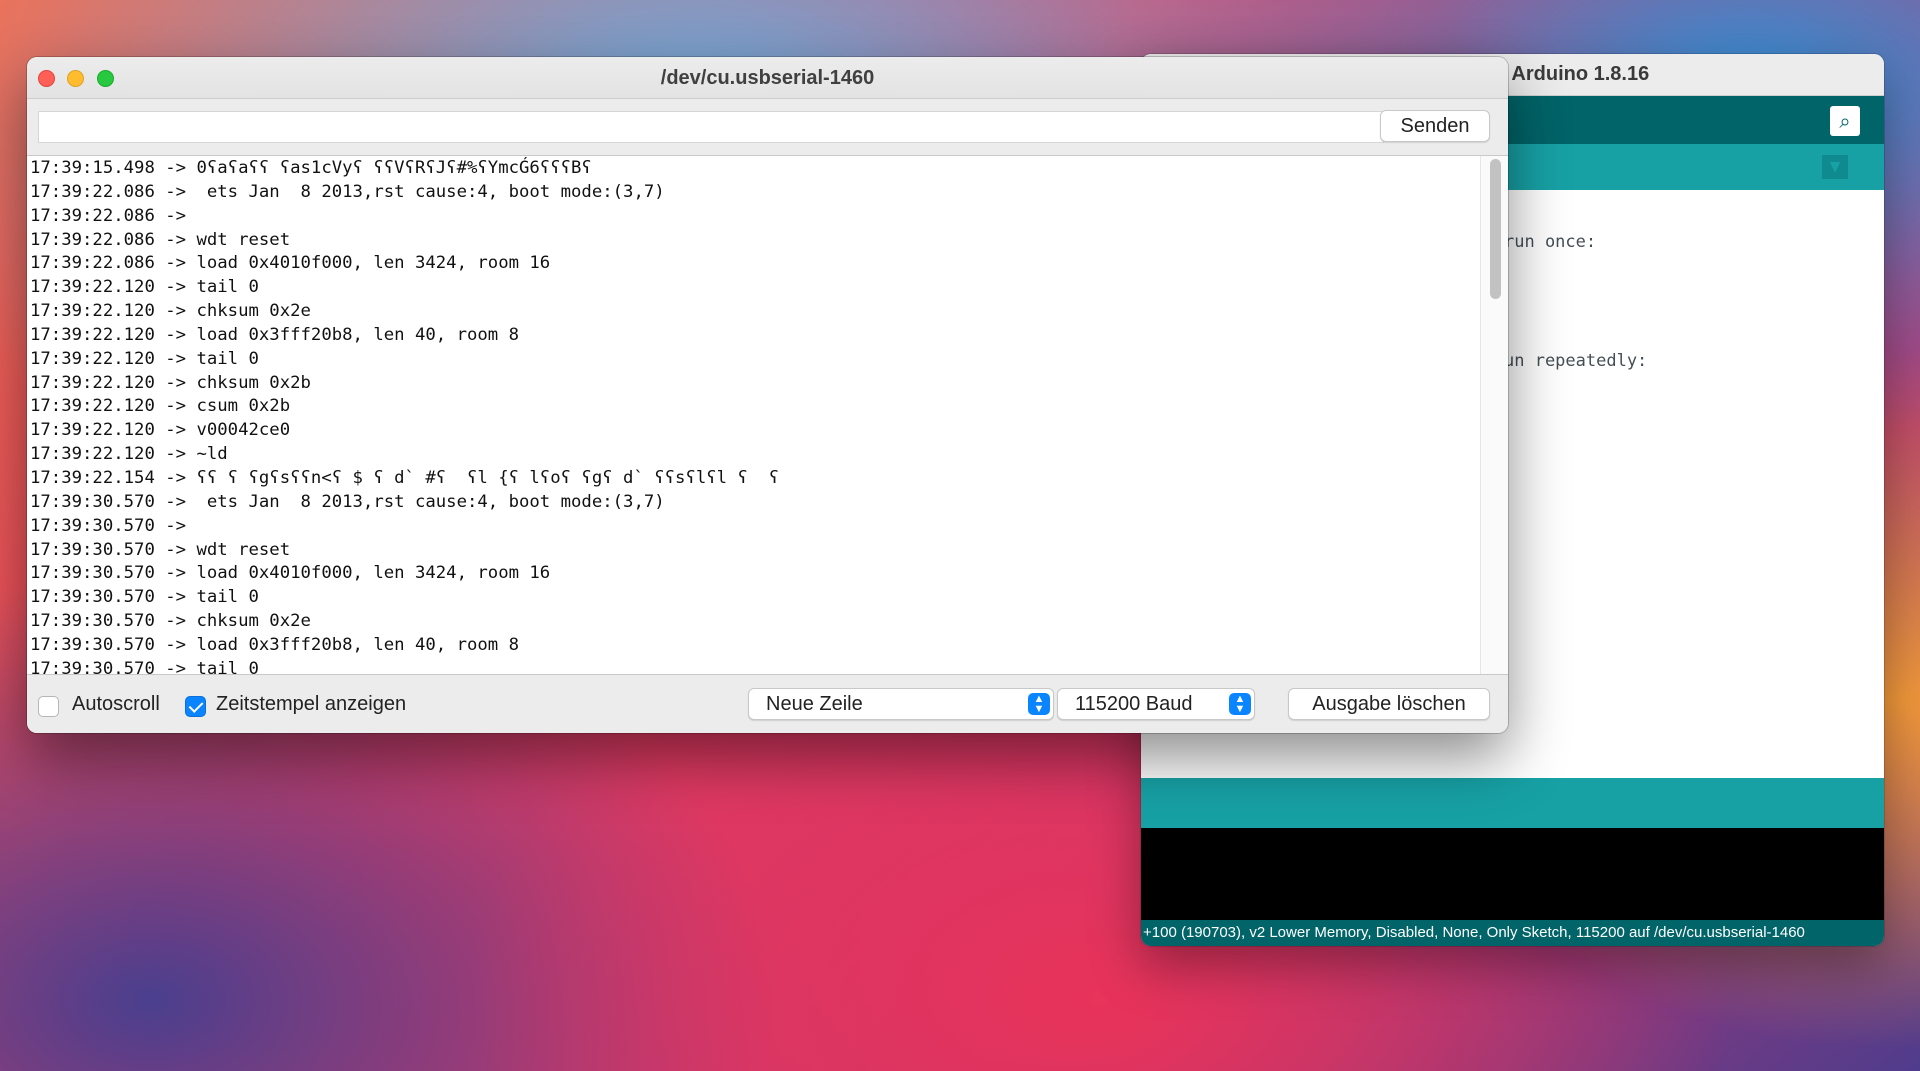  I want to click on ide-window-title: | Arduino 1.8.16, so click(1575, 74).